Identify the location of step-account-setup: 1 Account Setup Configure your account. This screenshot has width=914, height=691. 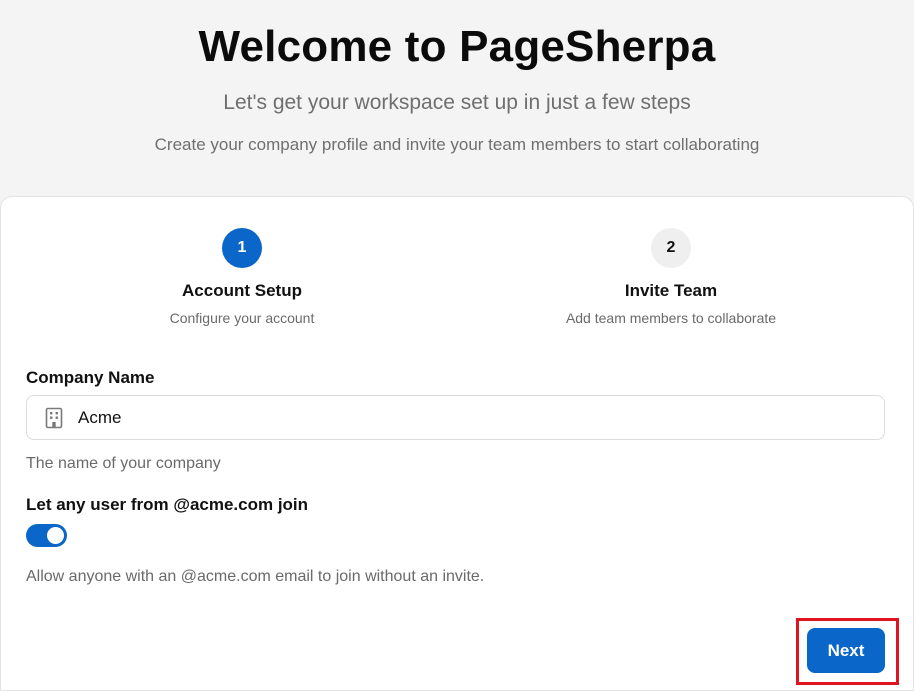
(242, 277).